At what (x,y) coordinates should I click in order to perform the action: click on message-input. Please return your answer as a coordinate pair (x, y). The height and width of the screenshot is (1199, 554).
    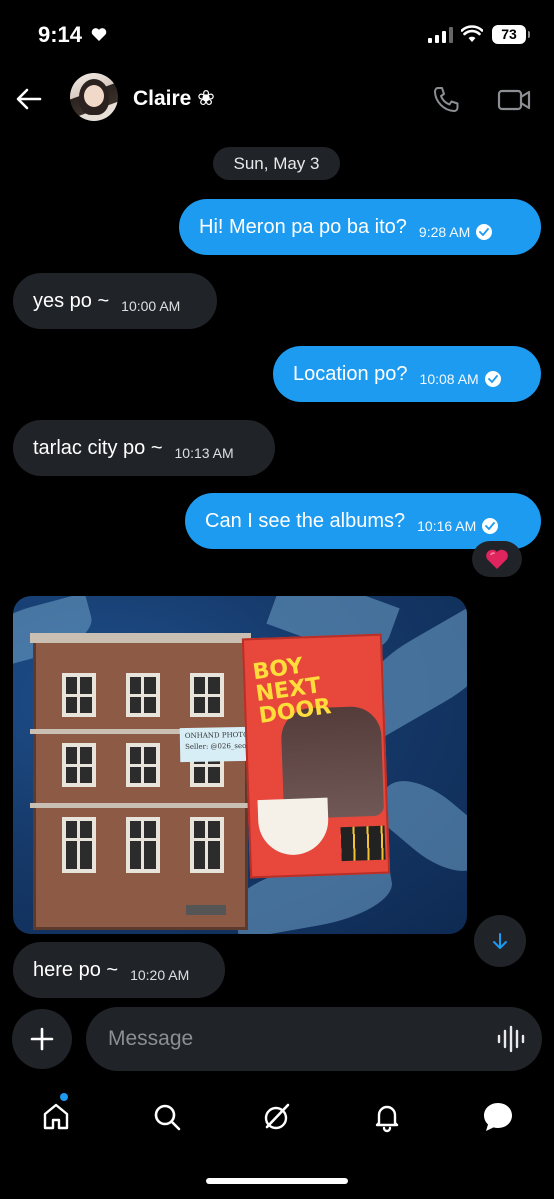
    Looking at the image, I should click on (314, 1039).